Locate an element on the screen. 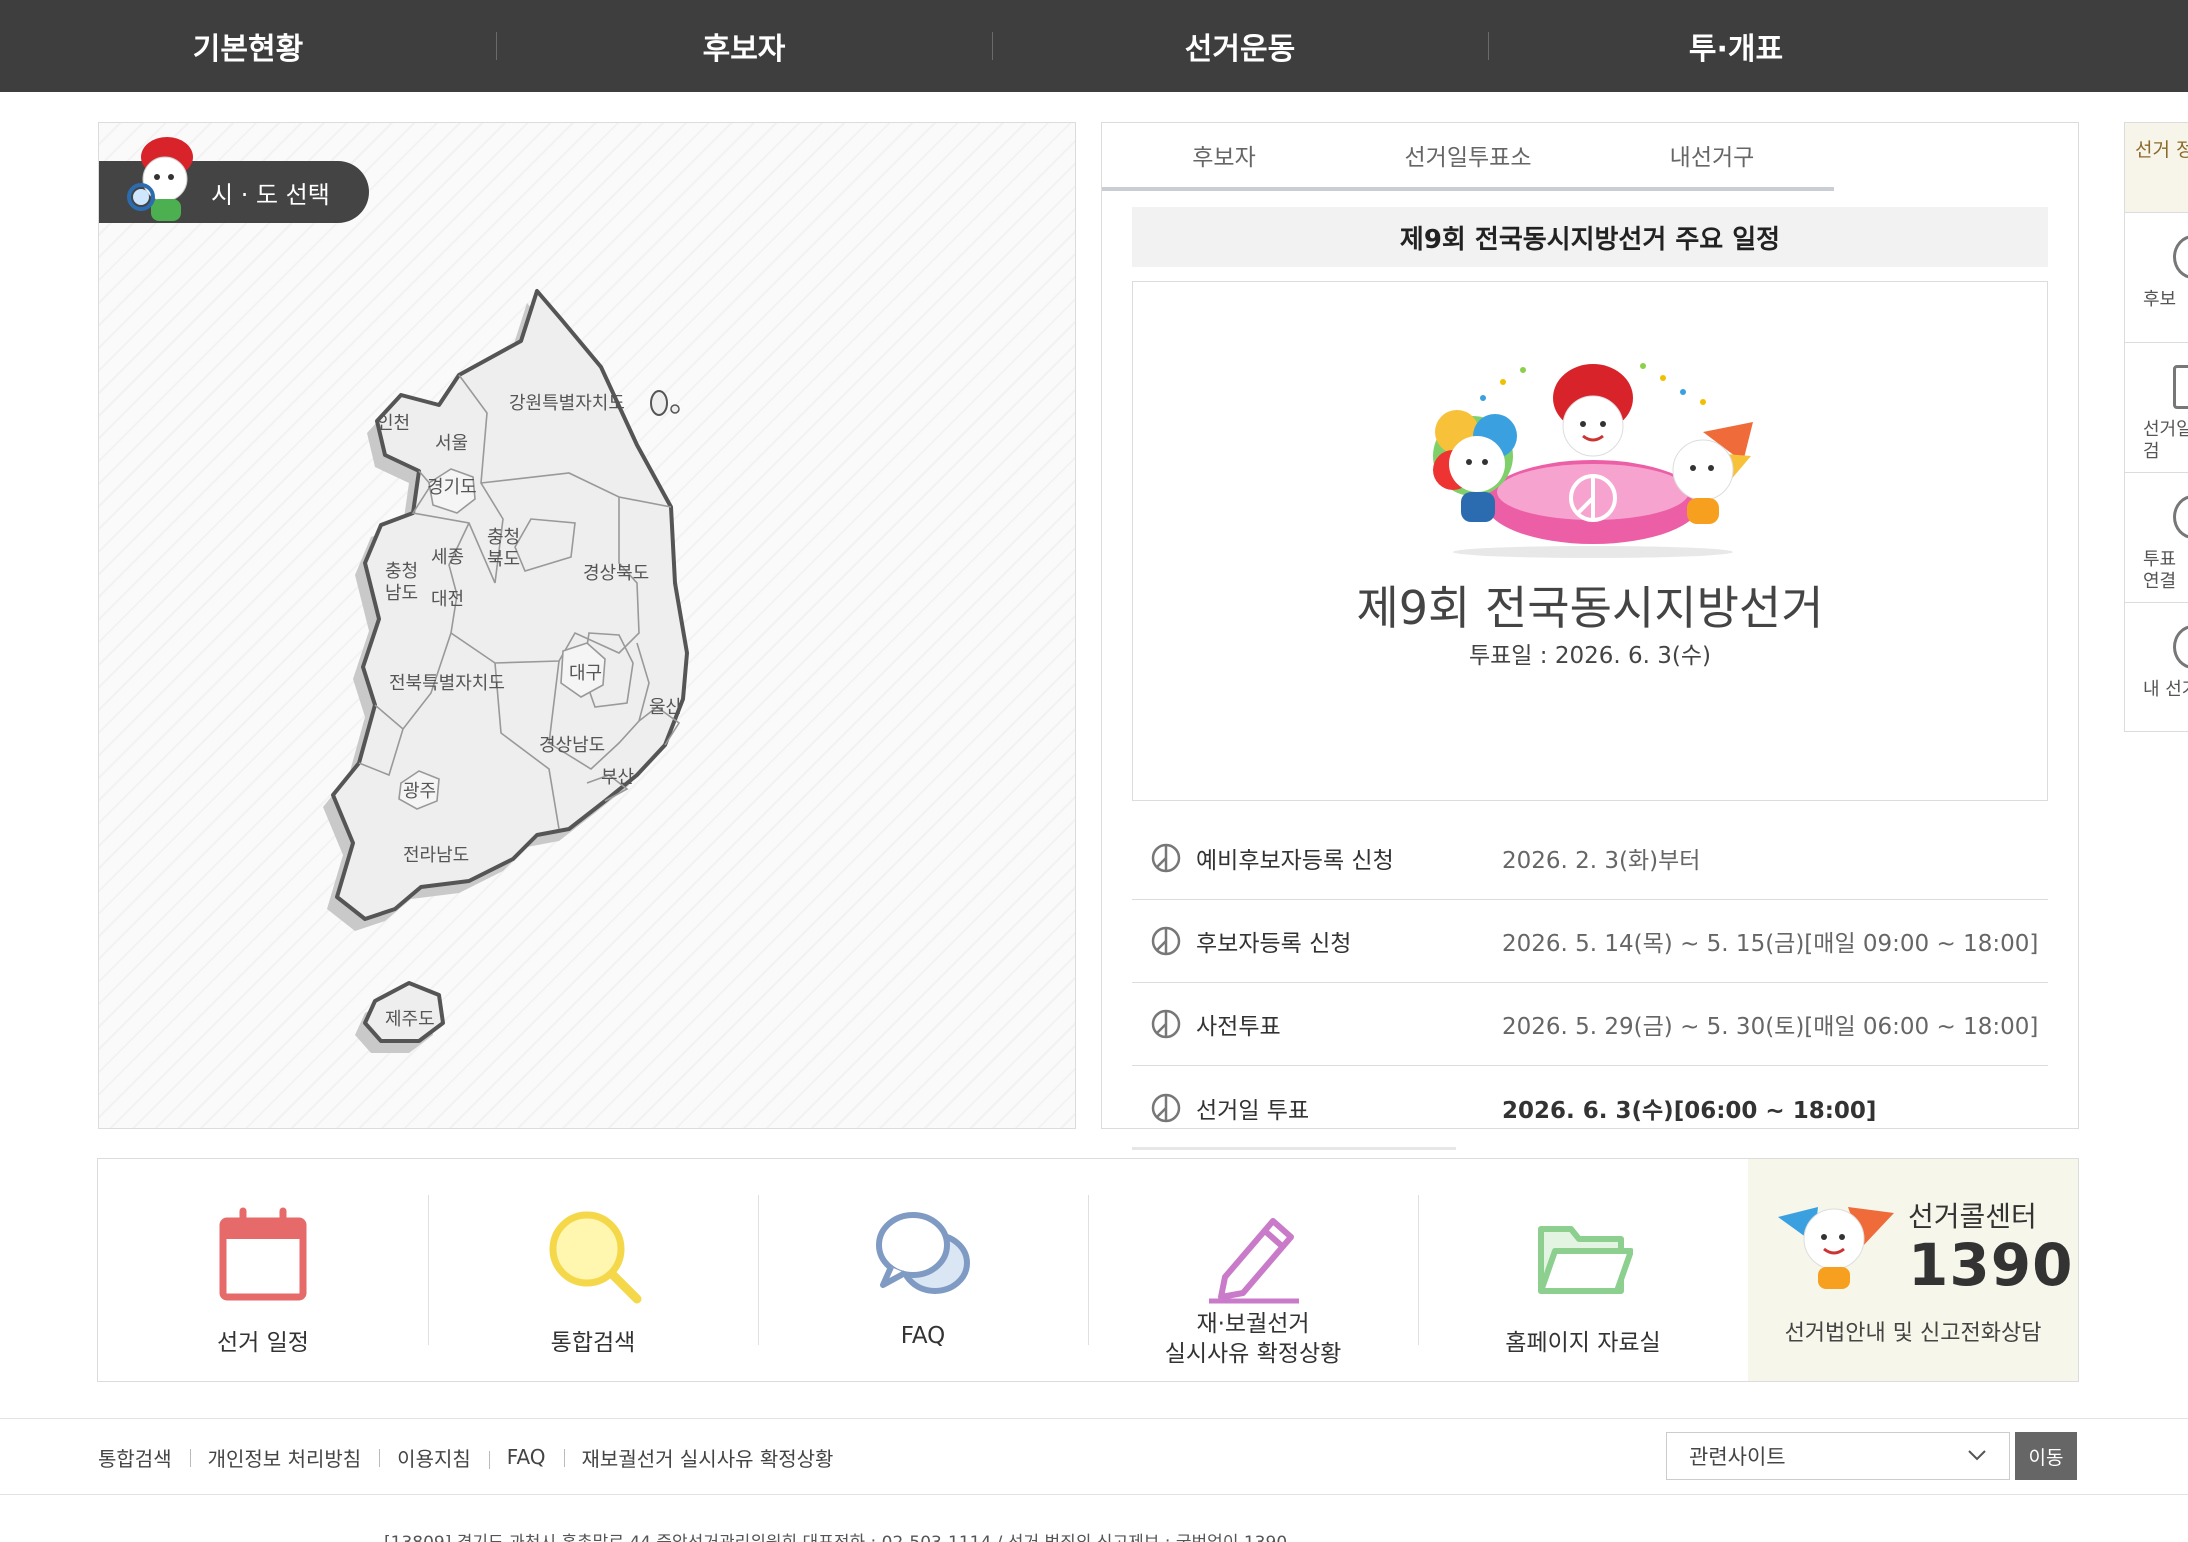 This screenshot has width=2188, height=1542. callcenter-number: 1390 is located at coordinates (1991, 1265).